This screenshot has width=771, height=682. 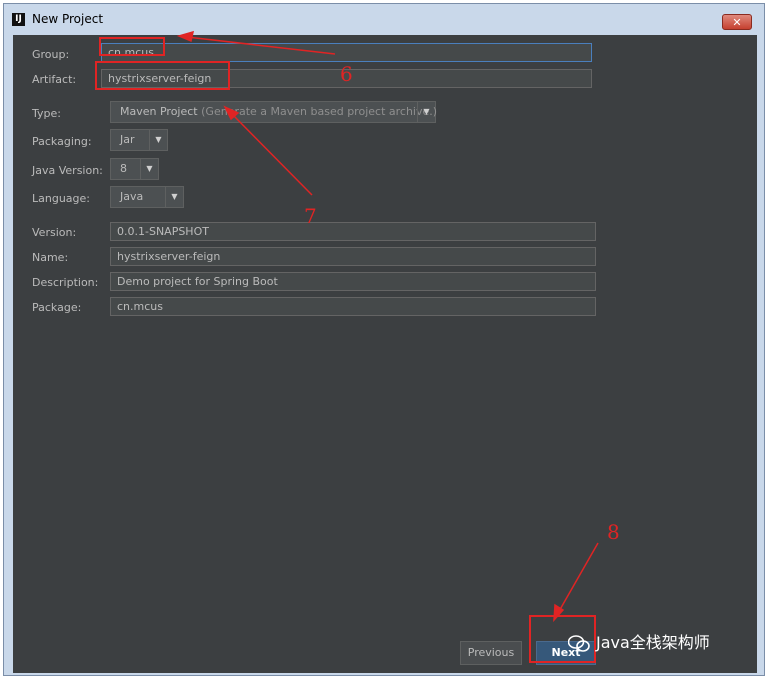 What do you see at coordinates (579, 643) in the screenshot?
I see `wechat-icon` at bounding box center [579, 643].